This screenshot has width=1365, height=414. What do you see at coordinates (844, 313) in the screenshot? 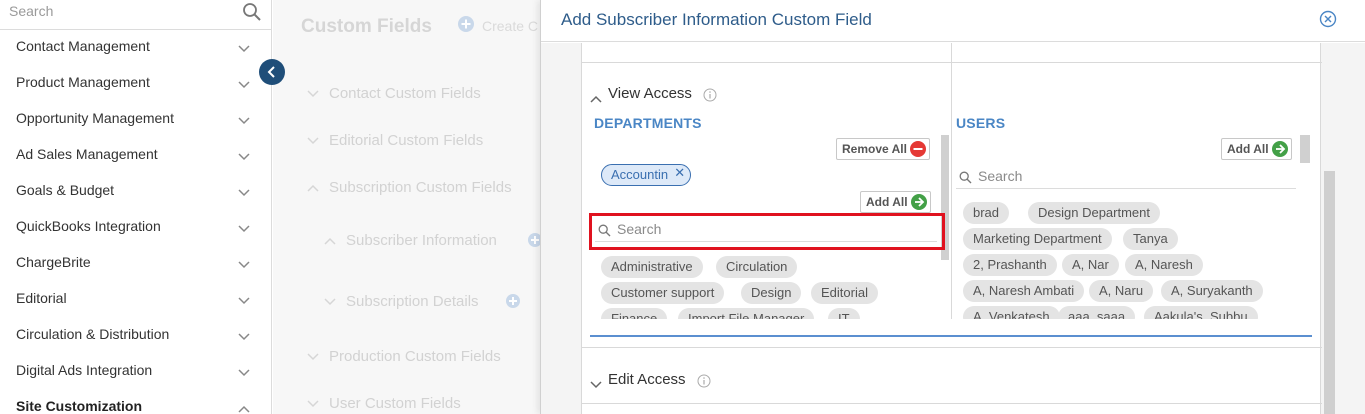
I see `department-option: IT` at bounding box center [844, 313].